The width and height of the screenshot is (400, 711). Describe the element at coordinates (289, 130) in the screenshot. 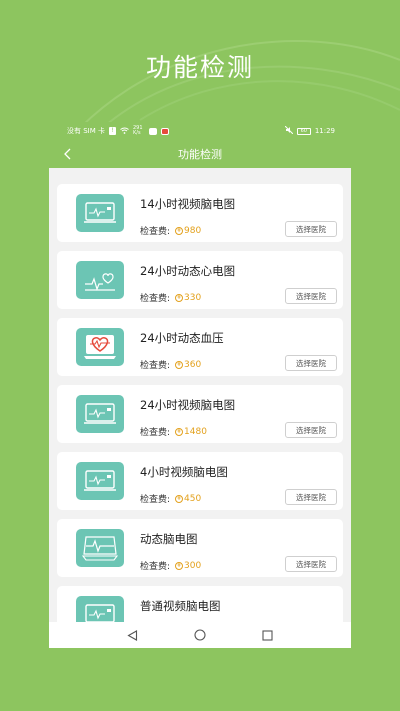

I see `mute-icon` at that location.